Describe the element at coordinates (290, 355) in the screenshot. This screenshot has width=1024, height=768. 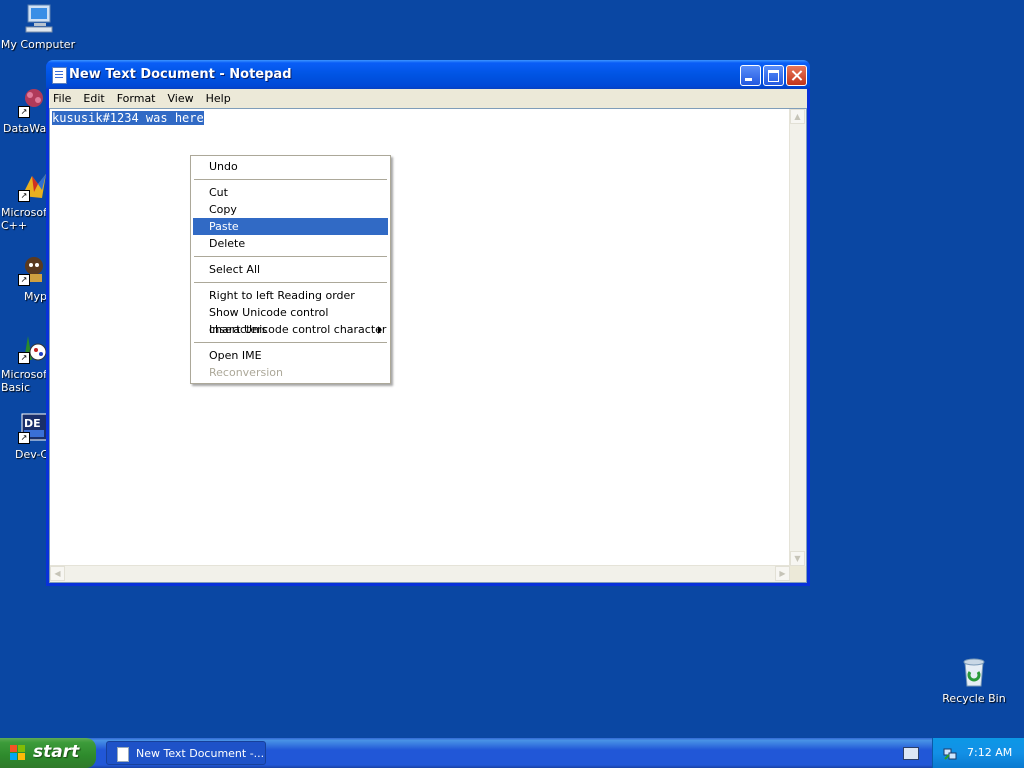
I see `menu-item-open-ime: Open IME` at that location.